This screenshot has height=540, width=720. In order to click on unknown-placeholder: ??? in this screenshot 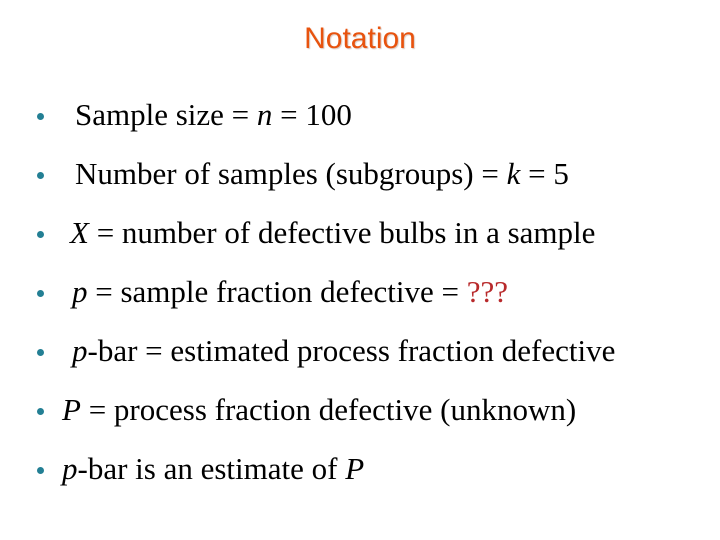, I will do `click(487, 291)`.